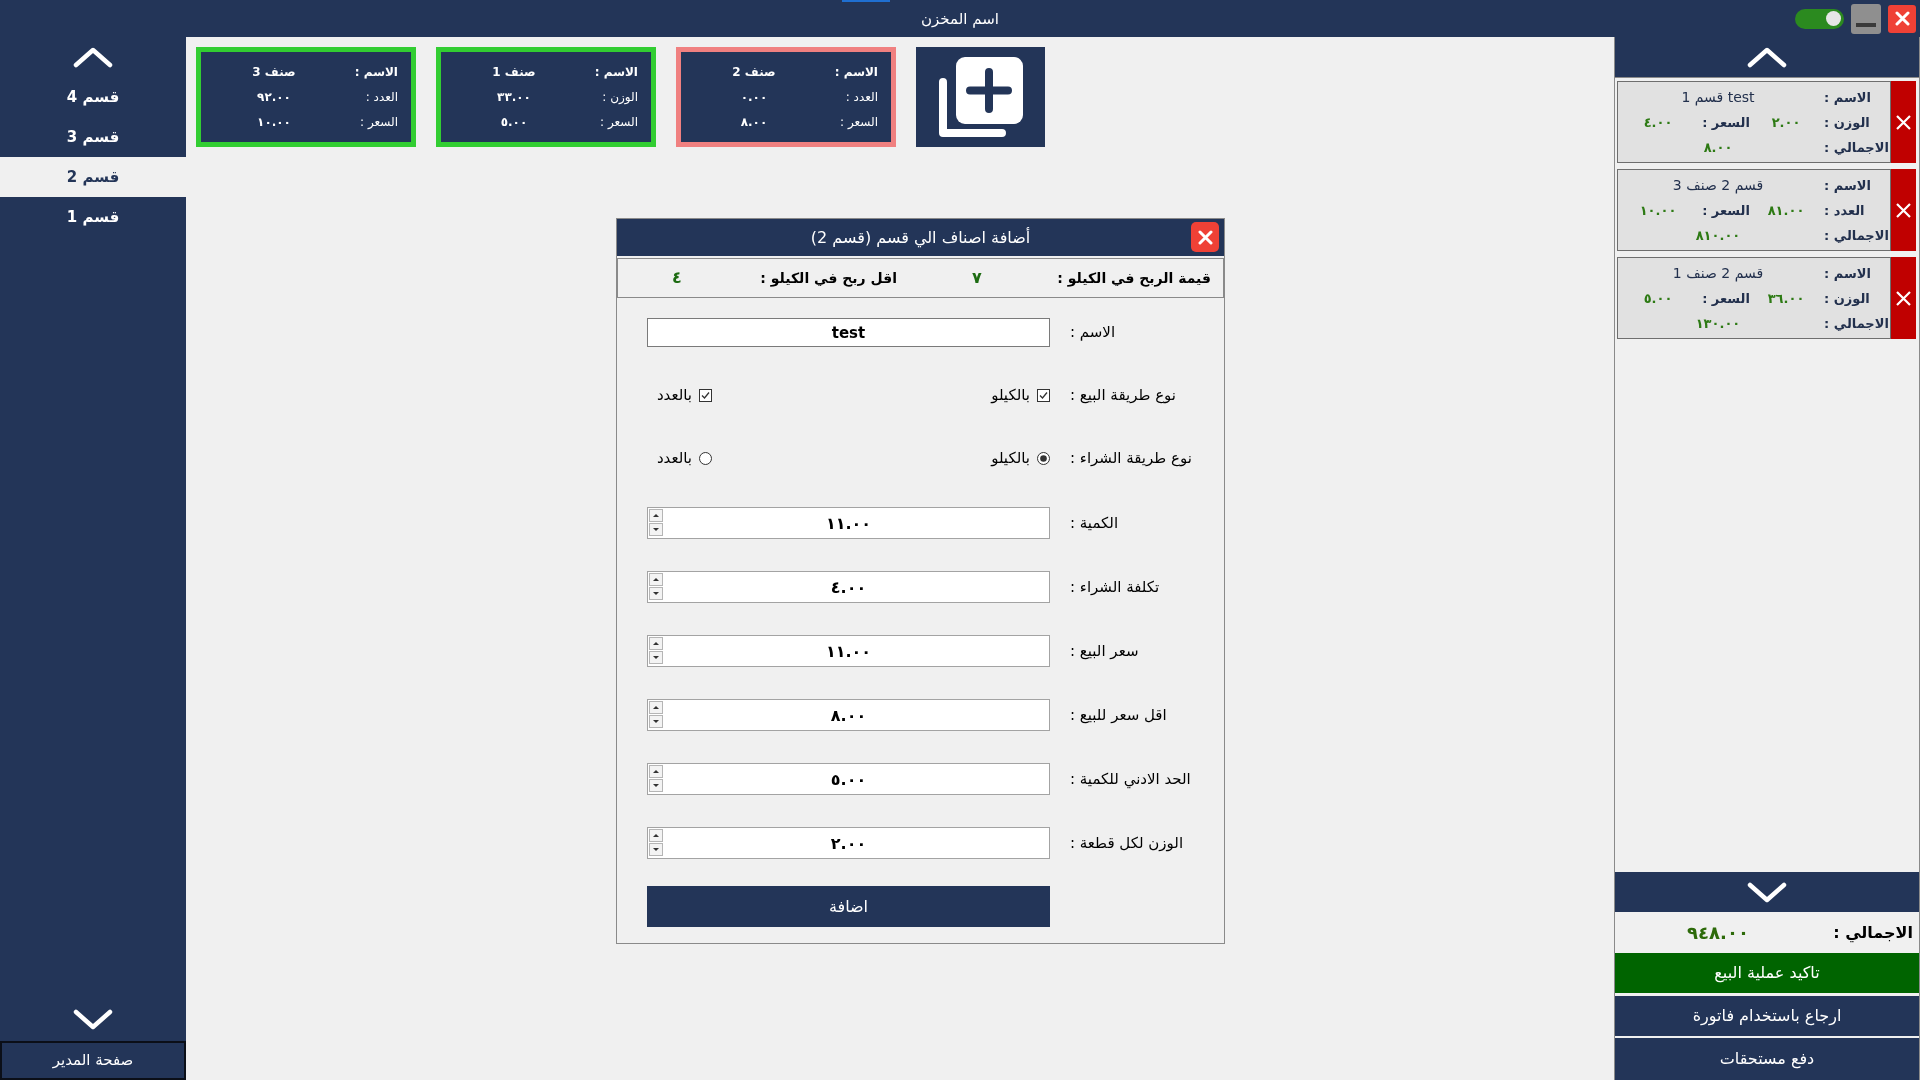 This screenshot has height=1080, width=1920. Describe the element at coordinates (1767, 973) in the screenshot. I see `confirm-sale-button: تاكيد عملية البيع` at that location.